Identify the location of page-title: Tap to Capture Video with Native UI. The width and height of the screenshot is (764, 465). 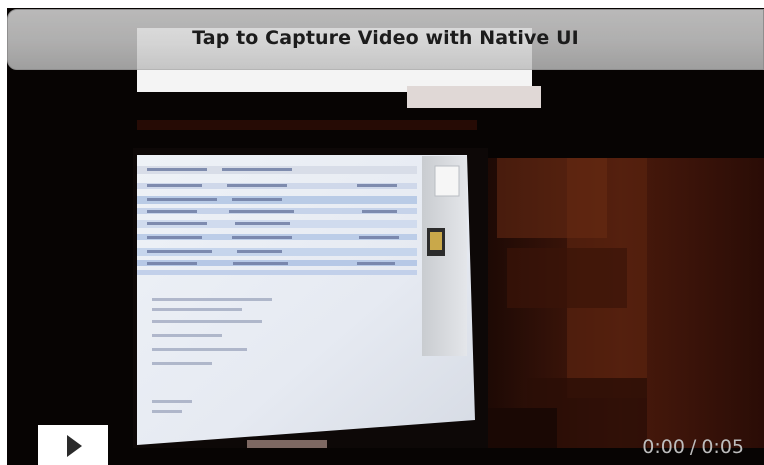
(385, 38).